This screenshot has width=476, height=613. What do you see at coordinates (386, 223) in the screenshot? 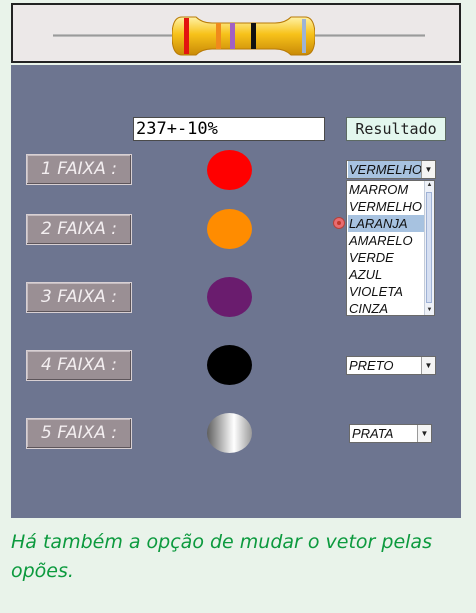
I see `list-option-selected: LARANJA` at bounding box center [386, 223].